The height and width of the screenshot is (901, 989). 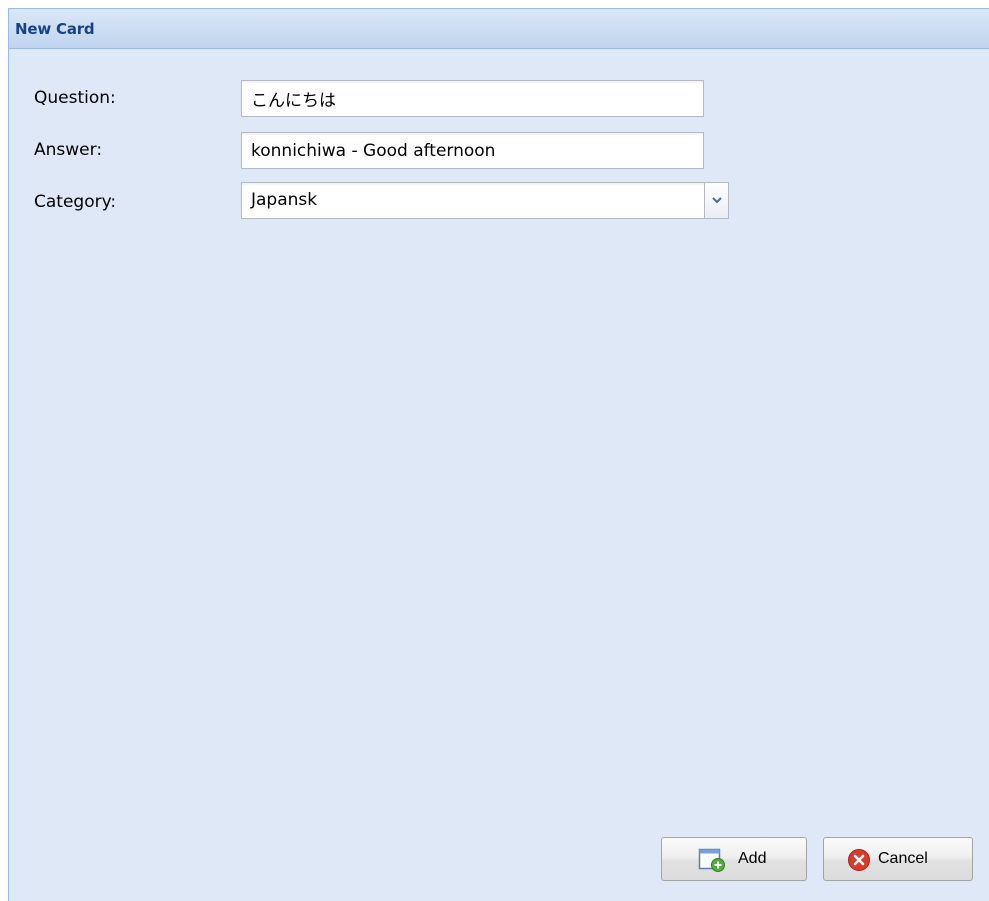 What do you see at coordinates (752, 858) in the screenshot?
I see `add-button-label: Add` at bounding box center [752, 858].